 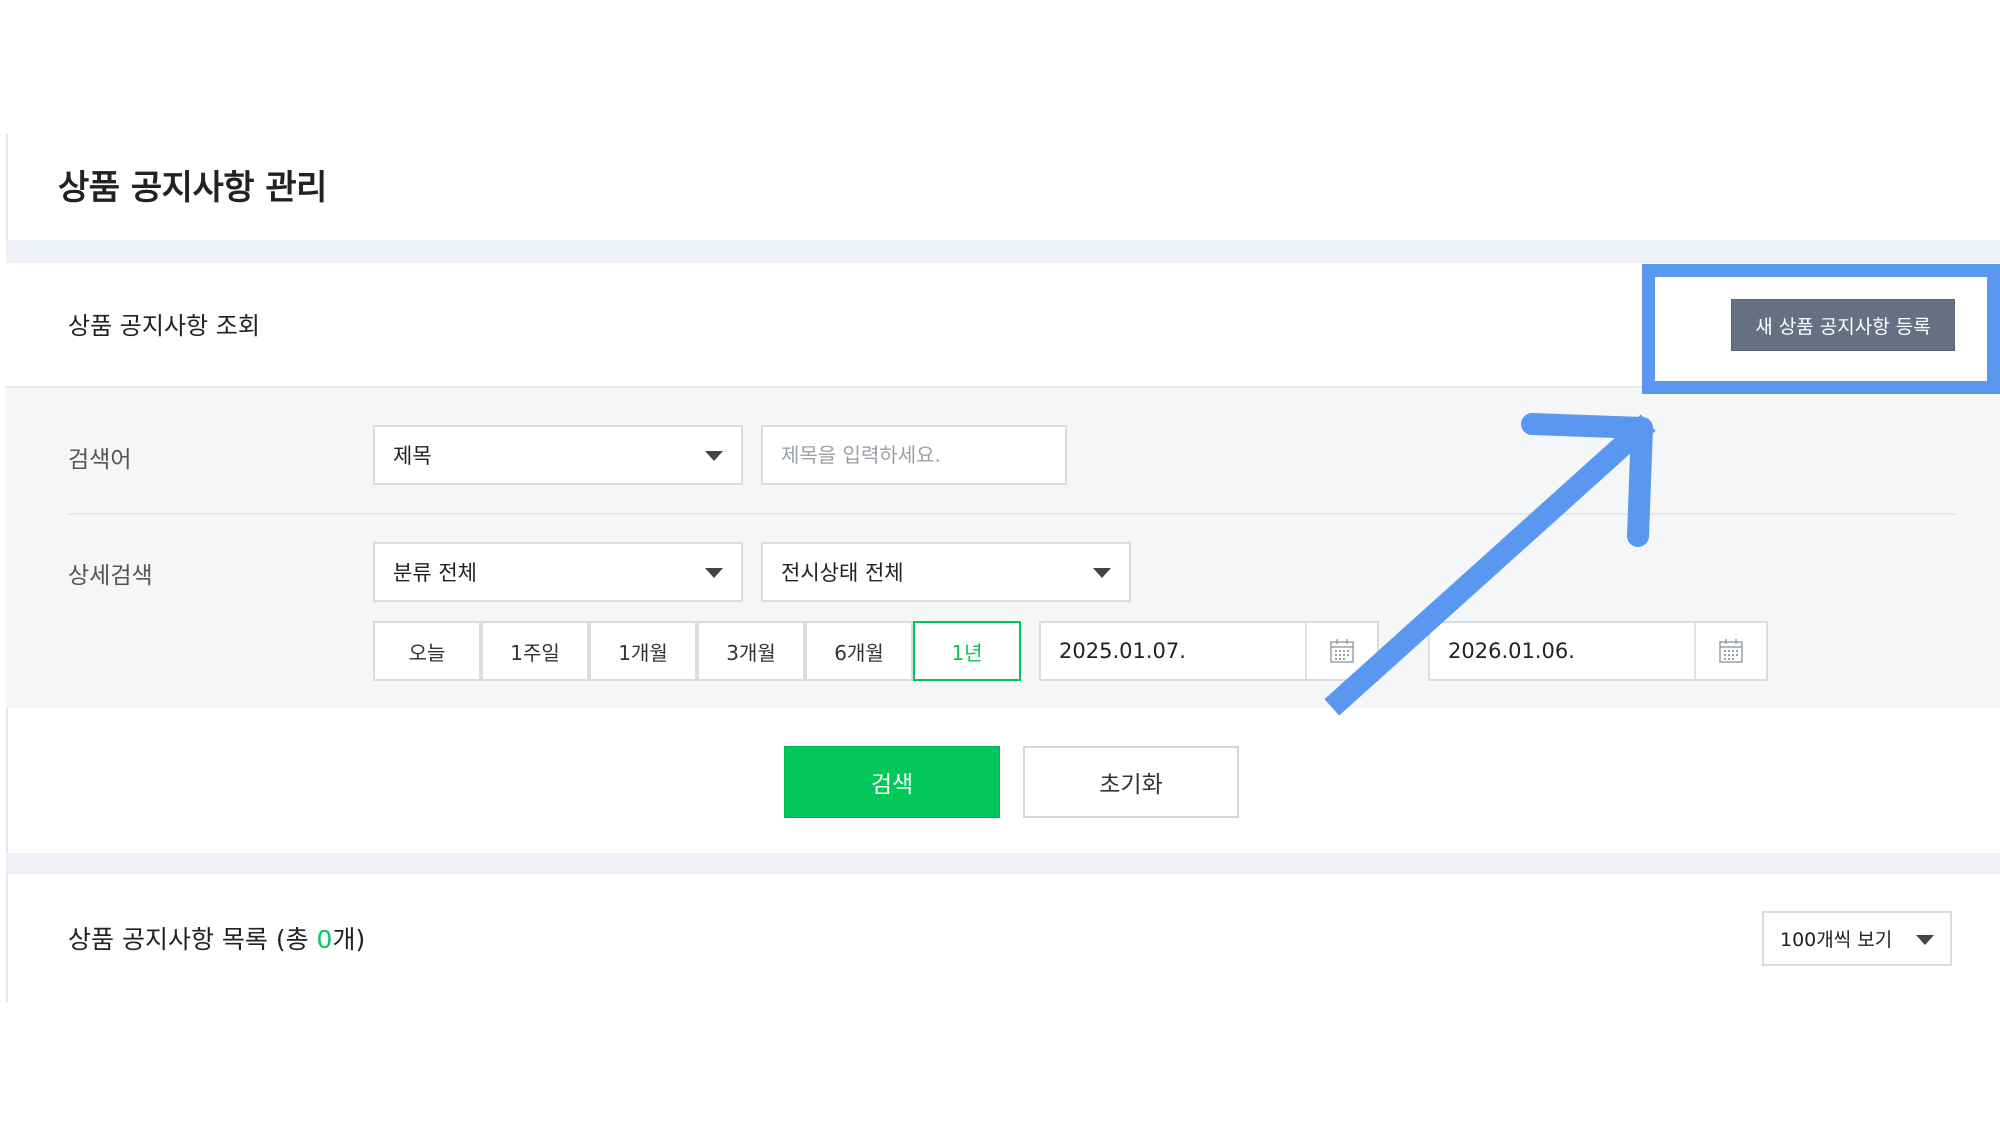 What do you see at coordinates (100, 460) in the screenshot?
I see `keyword-label: 검색어` at bounding box center [100, 460].